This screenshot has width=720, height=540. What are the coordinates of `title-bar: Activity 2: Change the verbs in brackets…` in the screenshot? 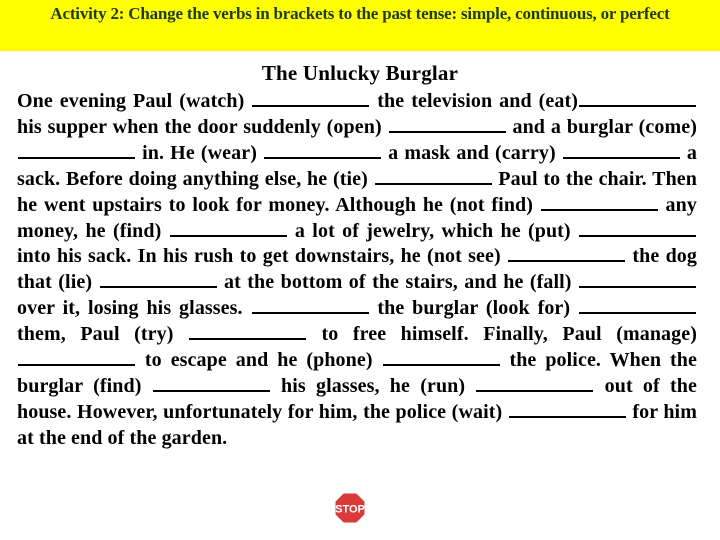 It's located at (360, 25).